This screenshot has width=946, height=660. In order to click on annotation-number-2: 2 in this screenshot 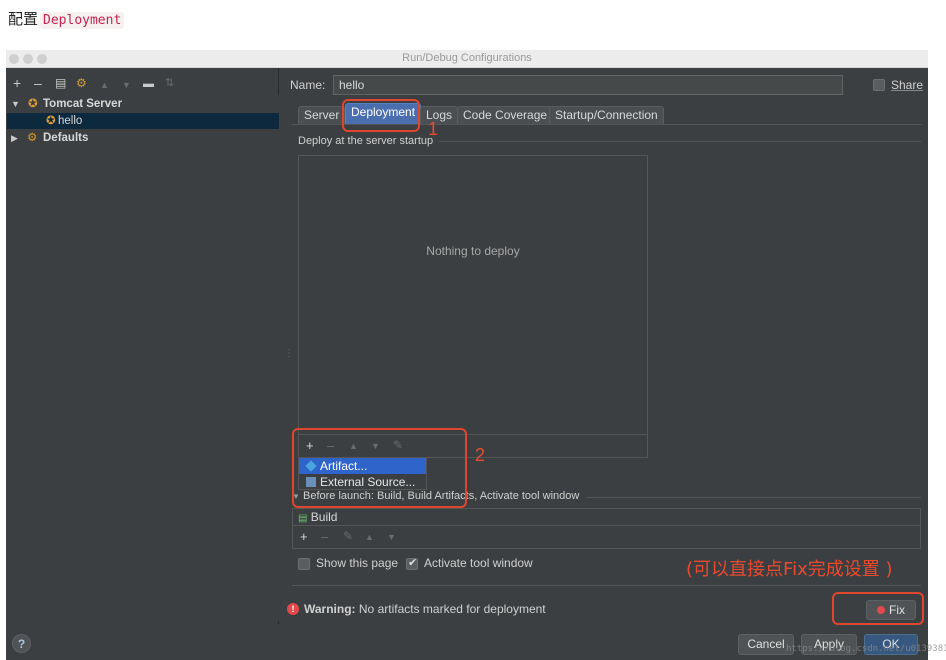, I will do `click(480, 455)`.